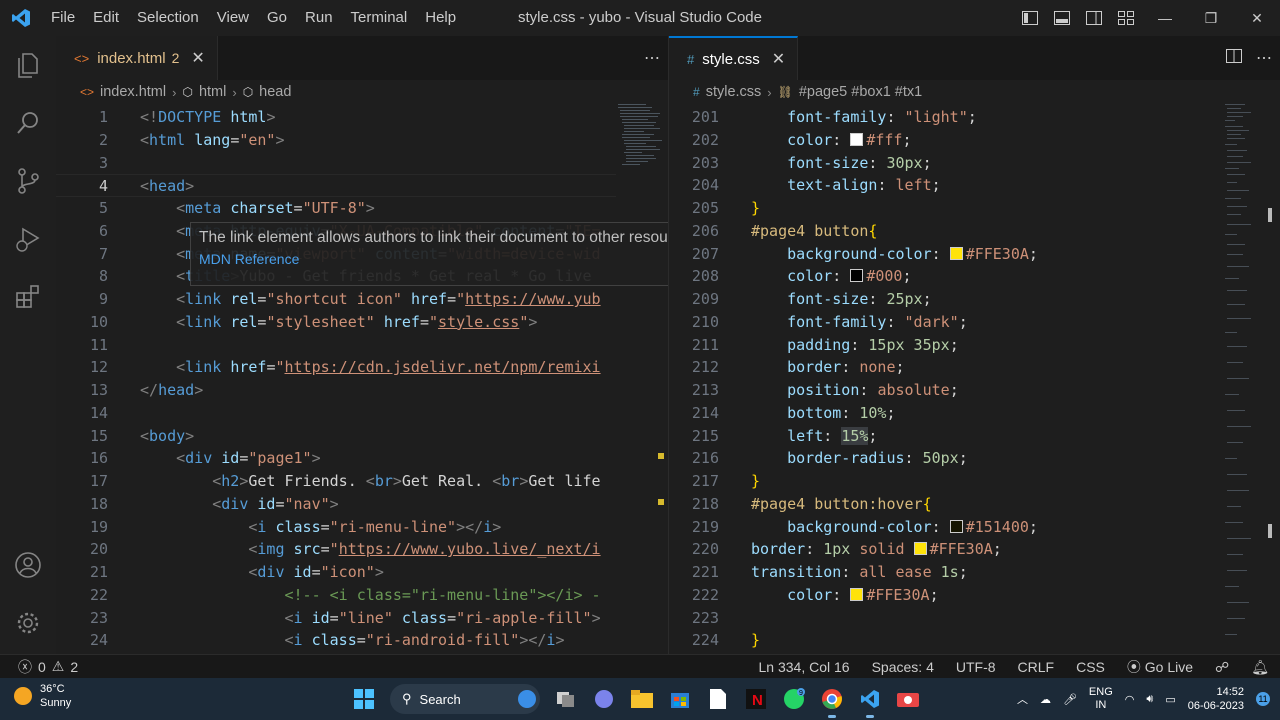  I want to click on css-file-icon: #, so click(696, 92).